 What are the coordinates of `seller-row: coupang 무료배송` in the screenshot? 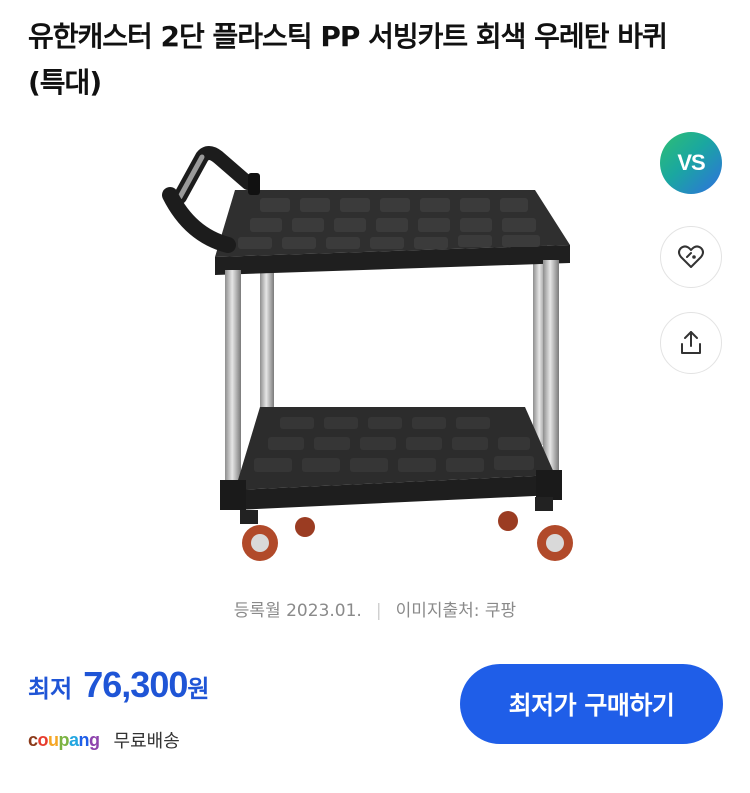 It's located at (104, 740).